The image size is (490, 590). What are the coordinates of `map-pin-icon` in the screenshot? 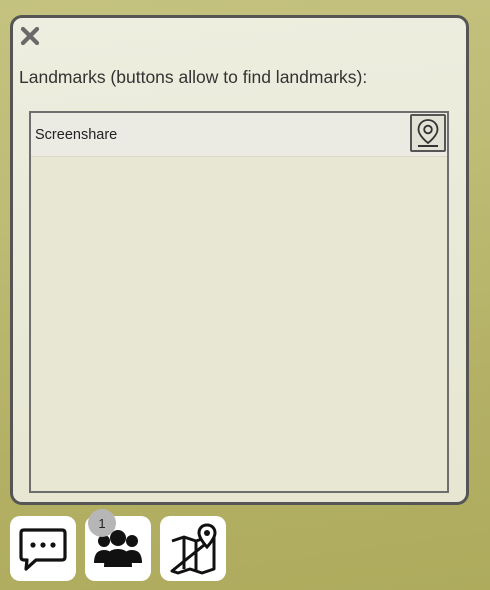 It's located at (428, 133).